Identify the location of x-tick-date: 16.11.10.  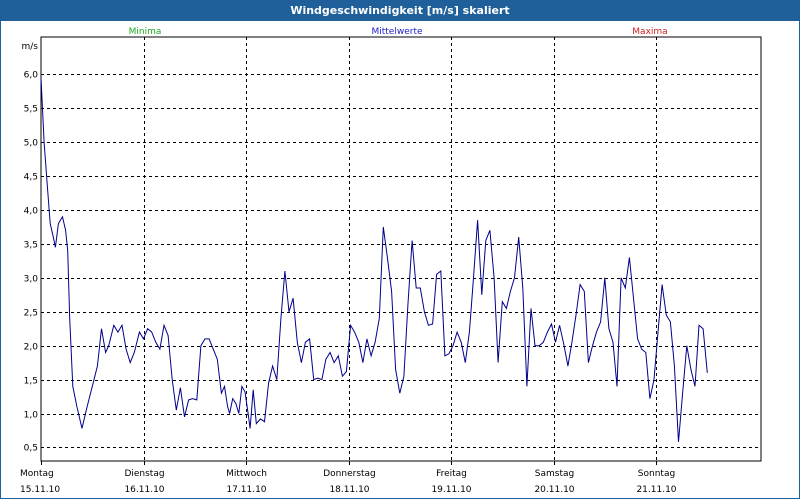
(144, 490).